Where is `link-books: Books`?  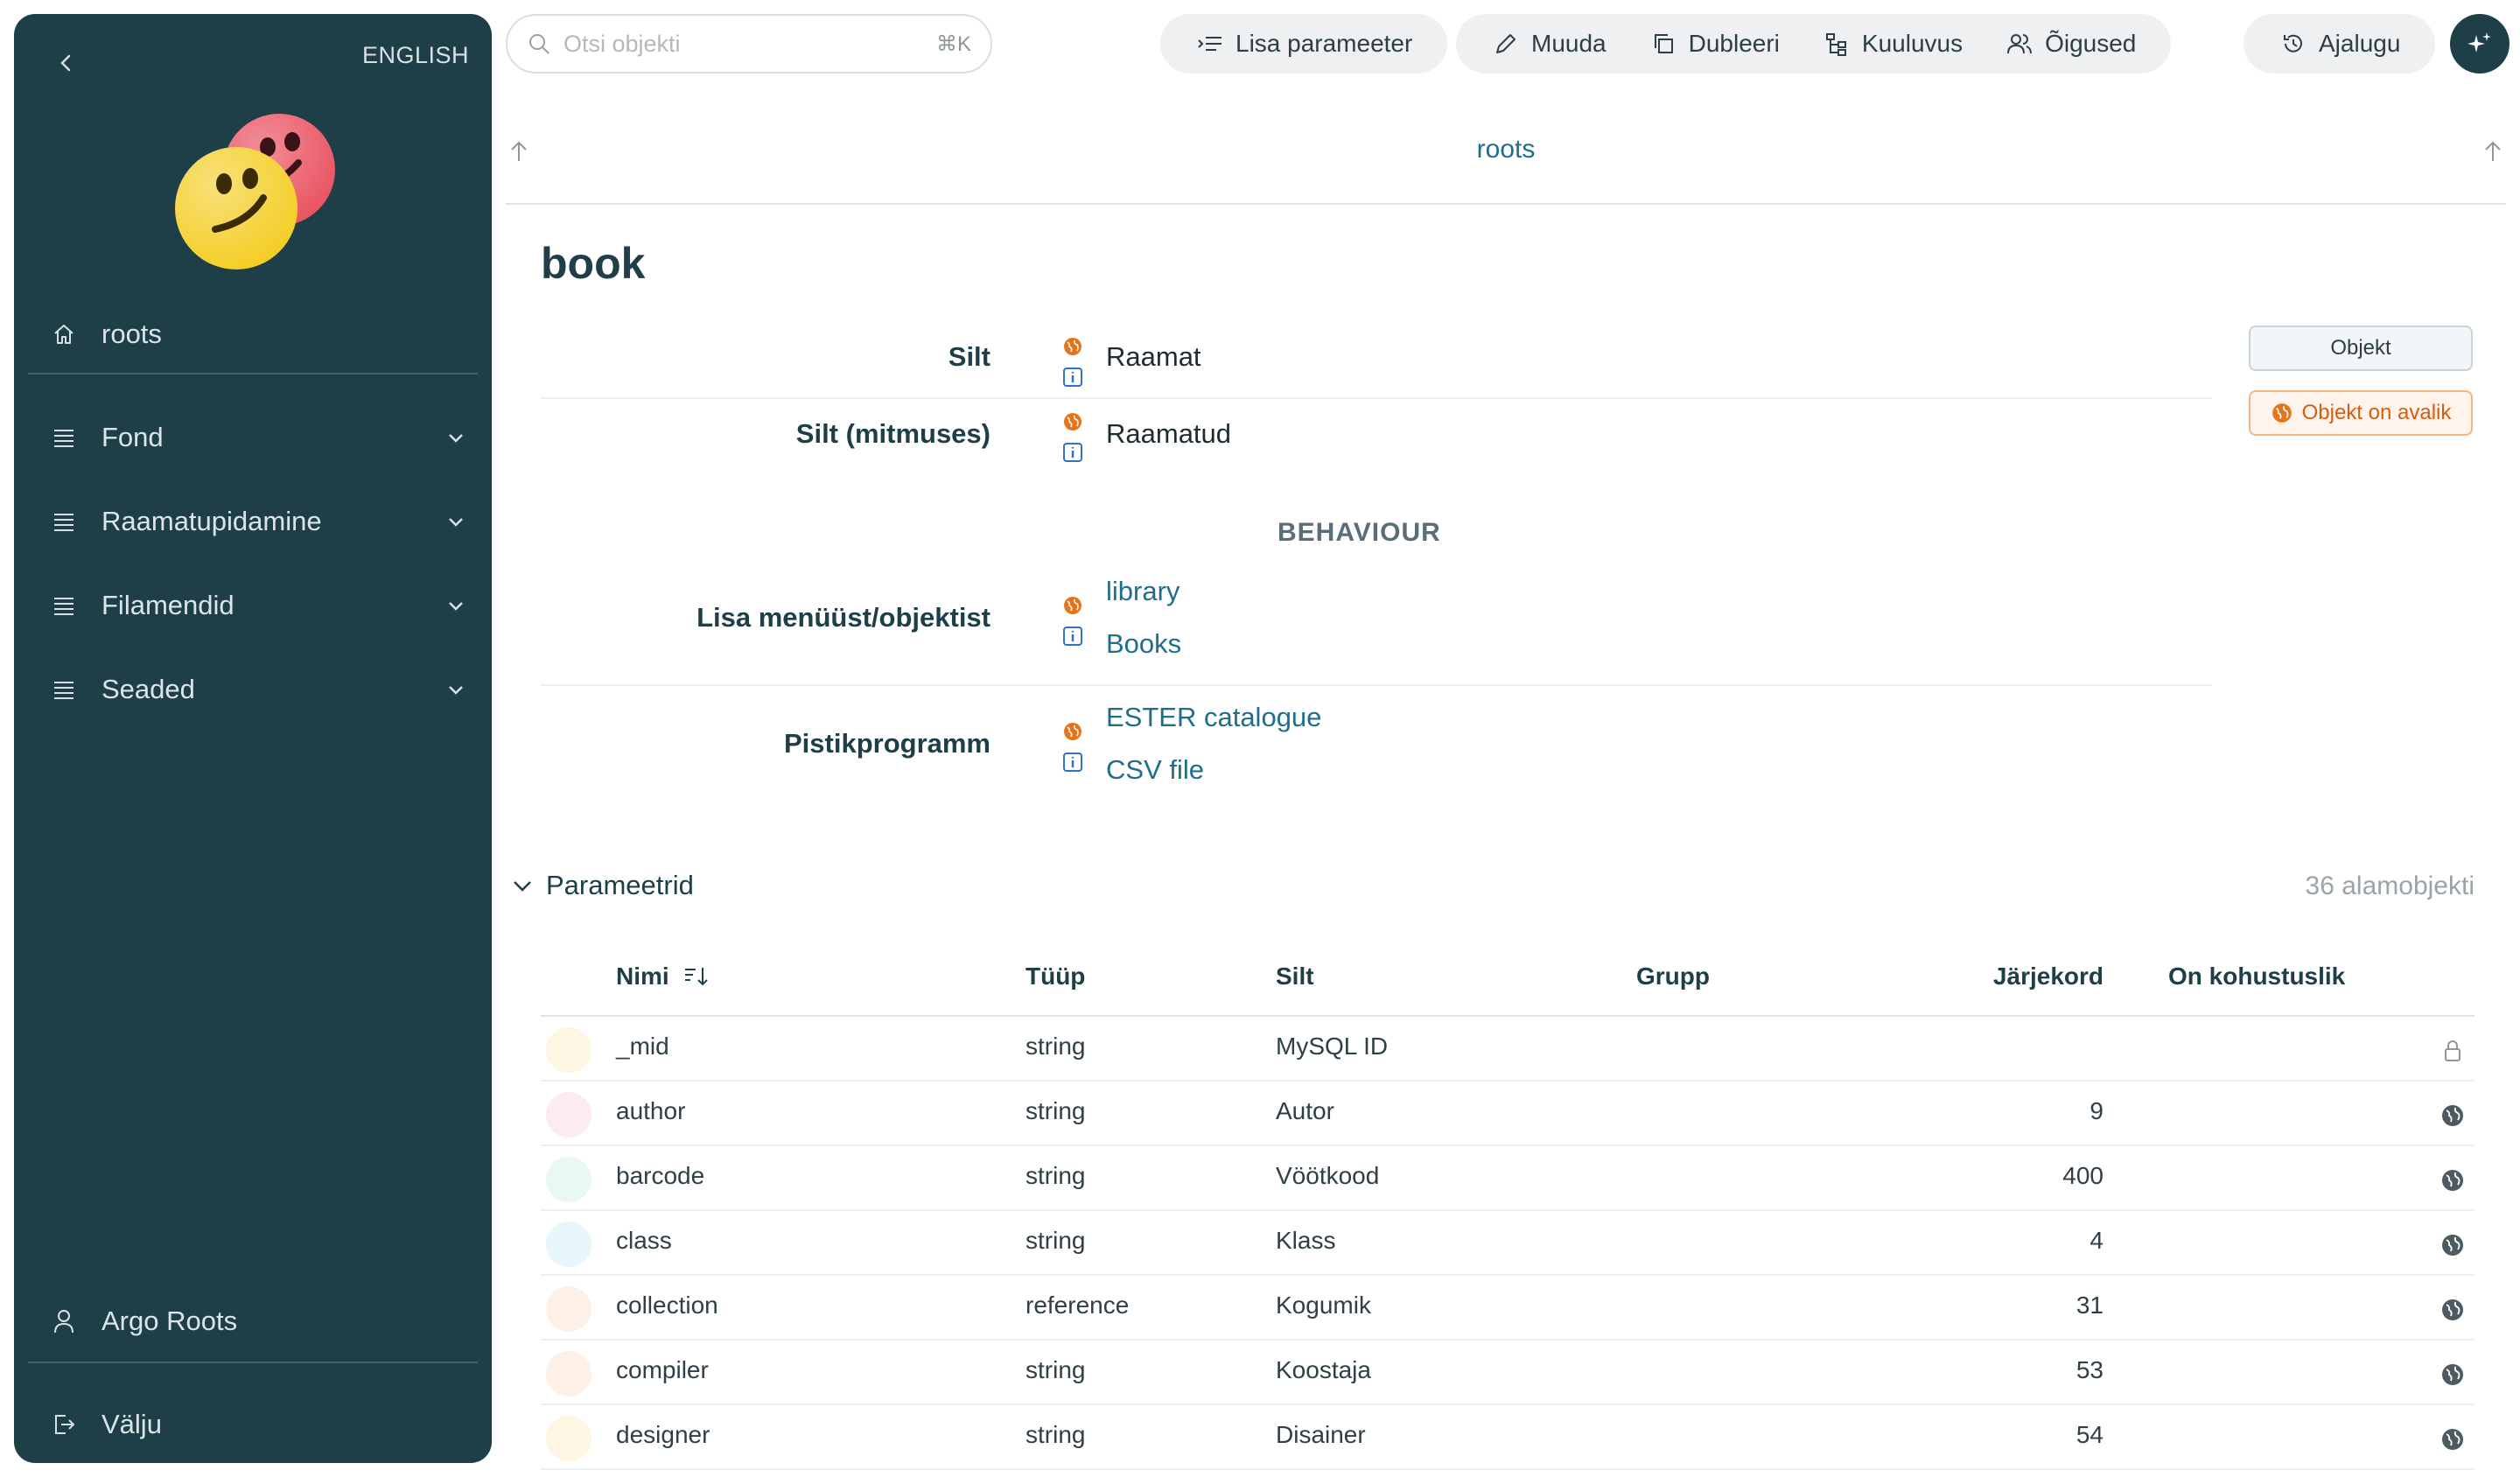 link-books: Books is located at coordinates (1143, 644).